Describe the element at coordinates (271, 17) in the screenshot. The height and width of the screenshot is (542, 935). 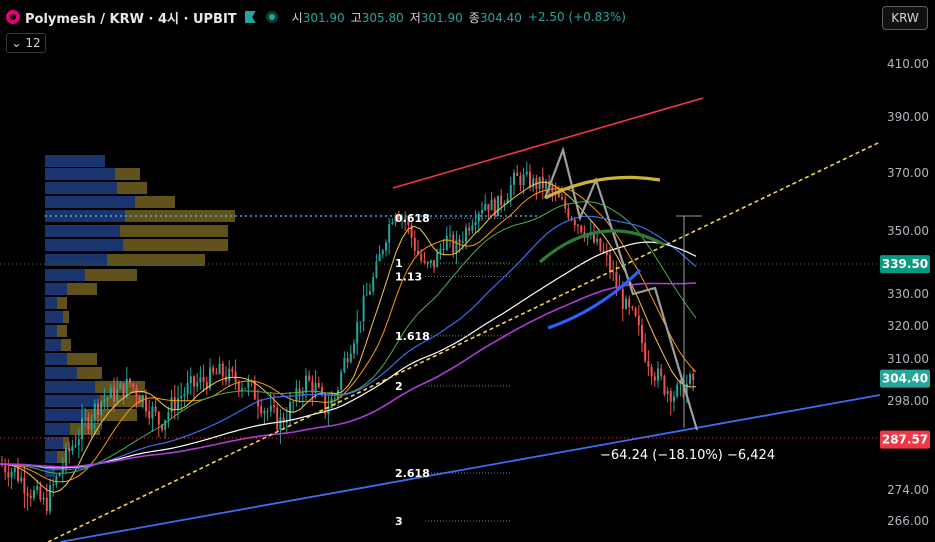
I see `market-status-icon` at that location.